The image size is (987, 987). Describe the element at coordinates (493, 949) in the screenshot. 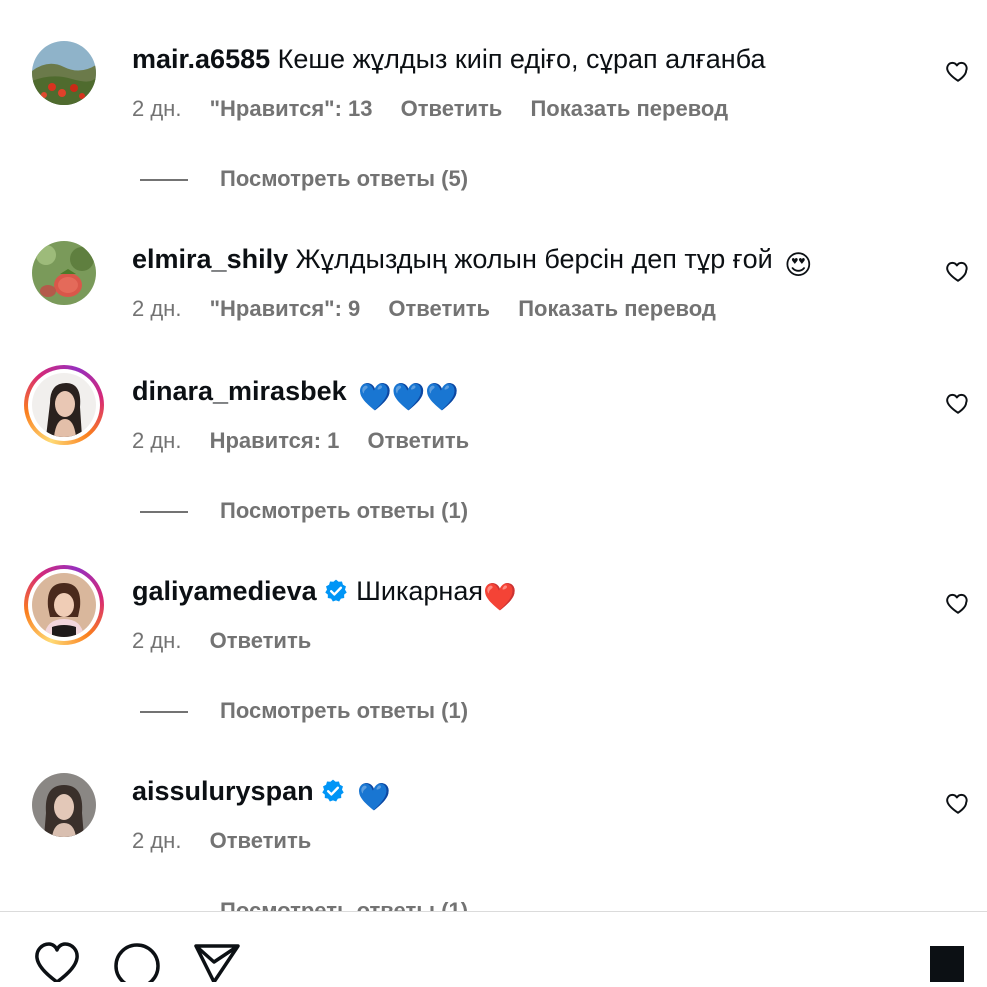

I see `post-action-bar` at that location.